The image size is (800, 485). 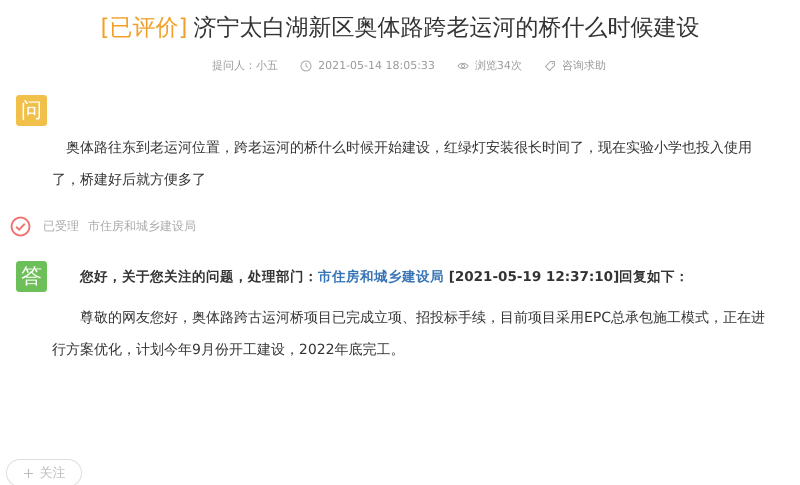 What do you see at coordinates (402, 164) in the screenshot?
I see `question-text: 奥体路往东到老运河位置，跨老运河的桥什么时候开始建设，红绿灯安装很长时间了，现在实验小学也投入使用了，桥建好后就方便多了` at bounding box center [402, 164].